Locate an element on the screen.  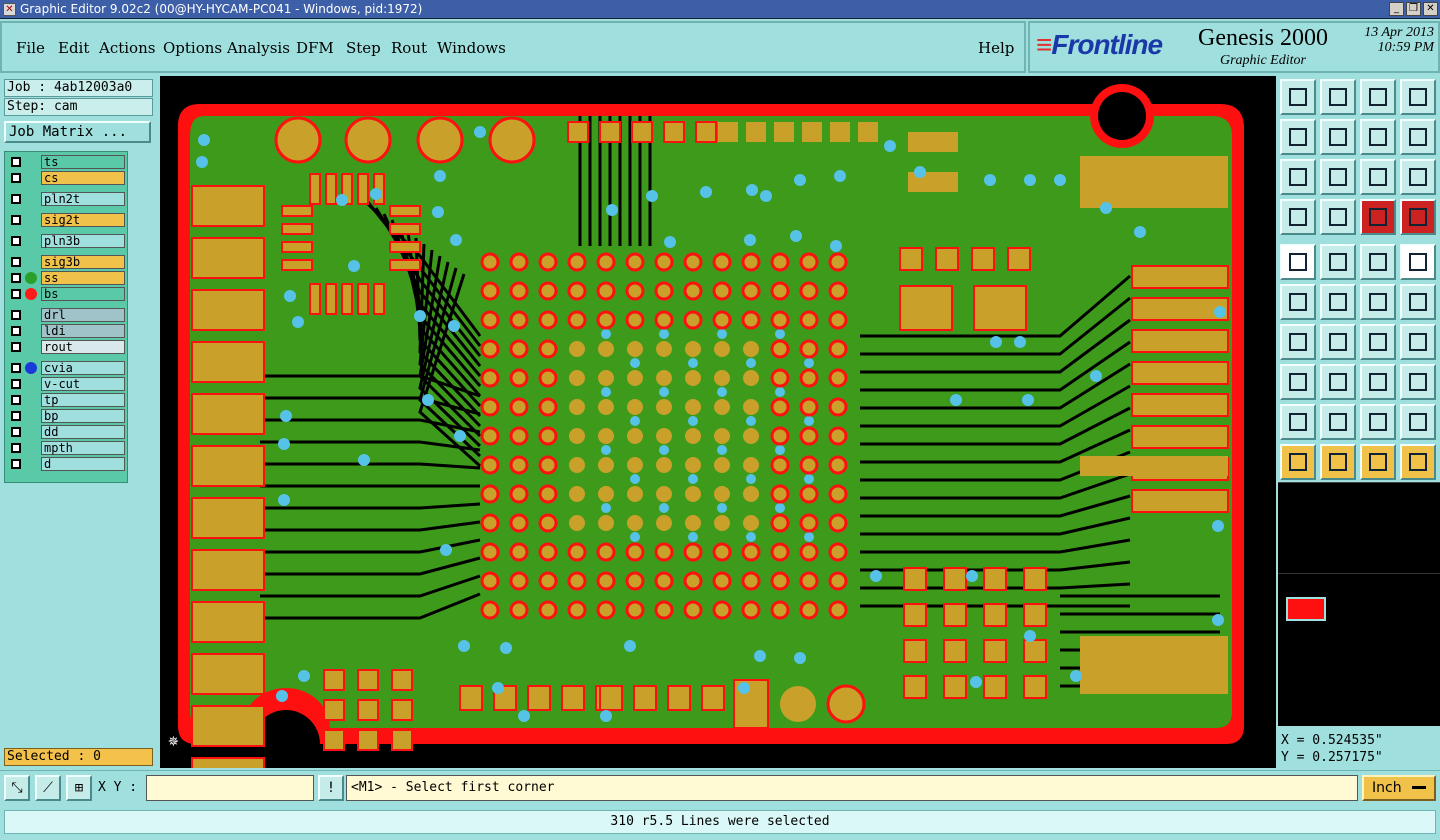
layer-row-sig2t: sig2t is located at coordinates (67, 220).